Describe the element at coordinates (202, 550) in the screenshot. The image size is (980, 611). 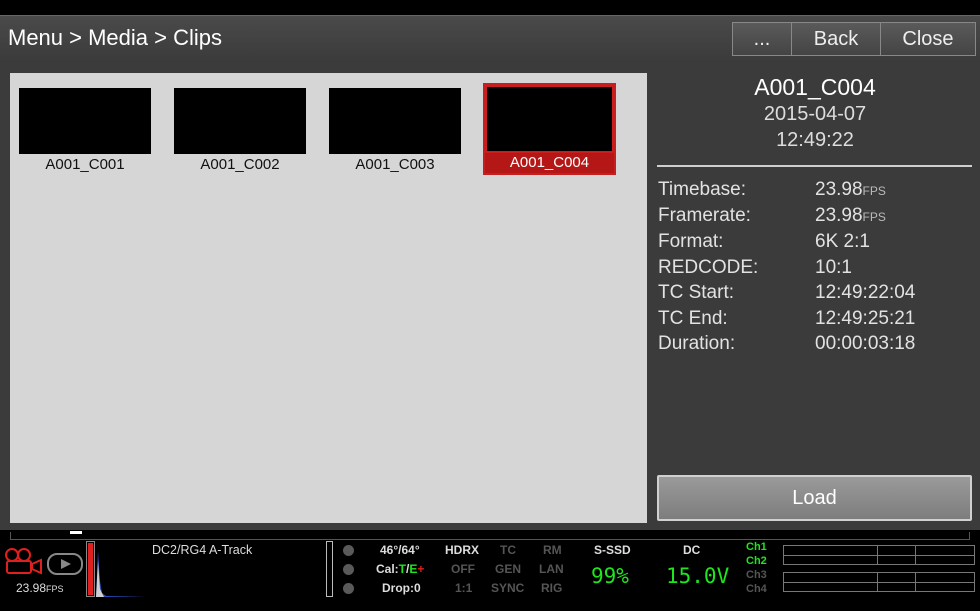
I see `color-info: DC2/RG4 A-Track` at that location.